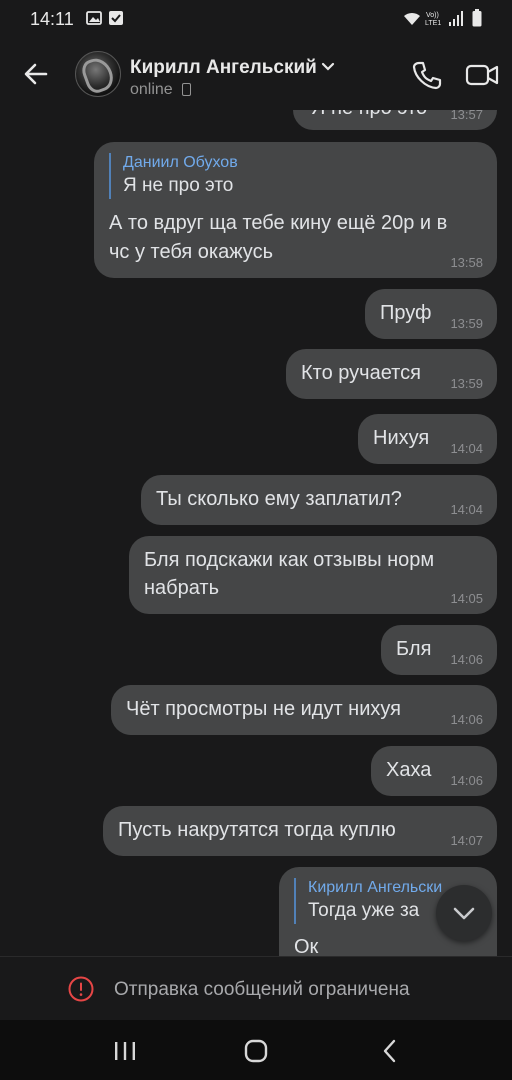 Image resolution: width=512 pixels, height=1080 pixels. Describe the element at coordinates (434, 771) in the screenshot. I see `message-bubble: Хаха 14:06` at that location.